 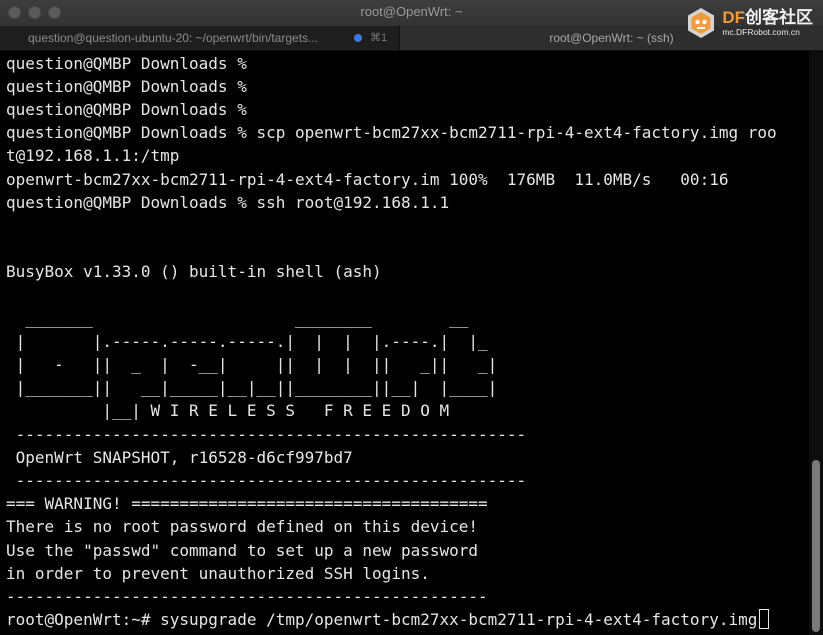 I want to click on dfrobot-watermark: DF创客社区 mc.DFRobot.com.cn, so click(x=748, y=23).